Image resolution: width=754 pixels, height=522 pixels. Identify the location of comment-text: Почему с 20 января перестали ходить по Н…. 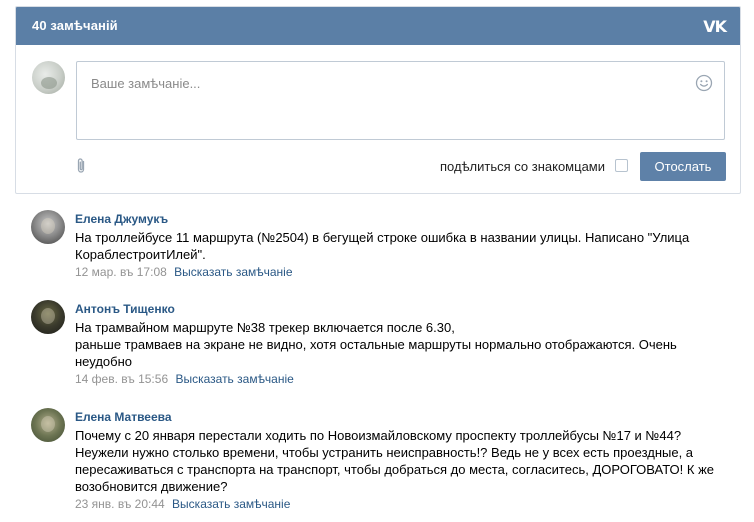
(394, 461).